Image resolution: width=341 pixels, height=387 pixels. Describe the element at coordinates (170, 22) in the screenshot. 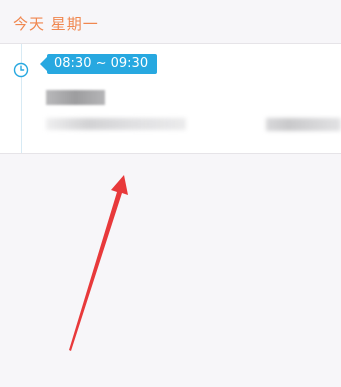

I see `day-header: 今天 星期一` at that location.